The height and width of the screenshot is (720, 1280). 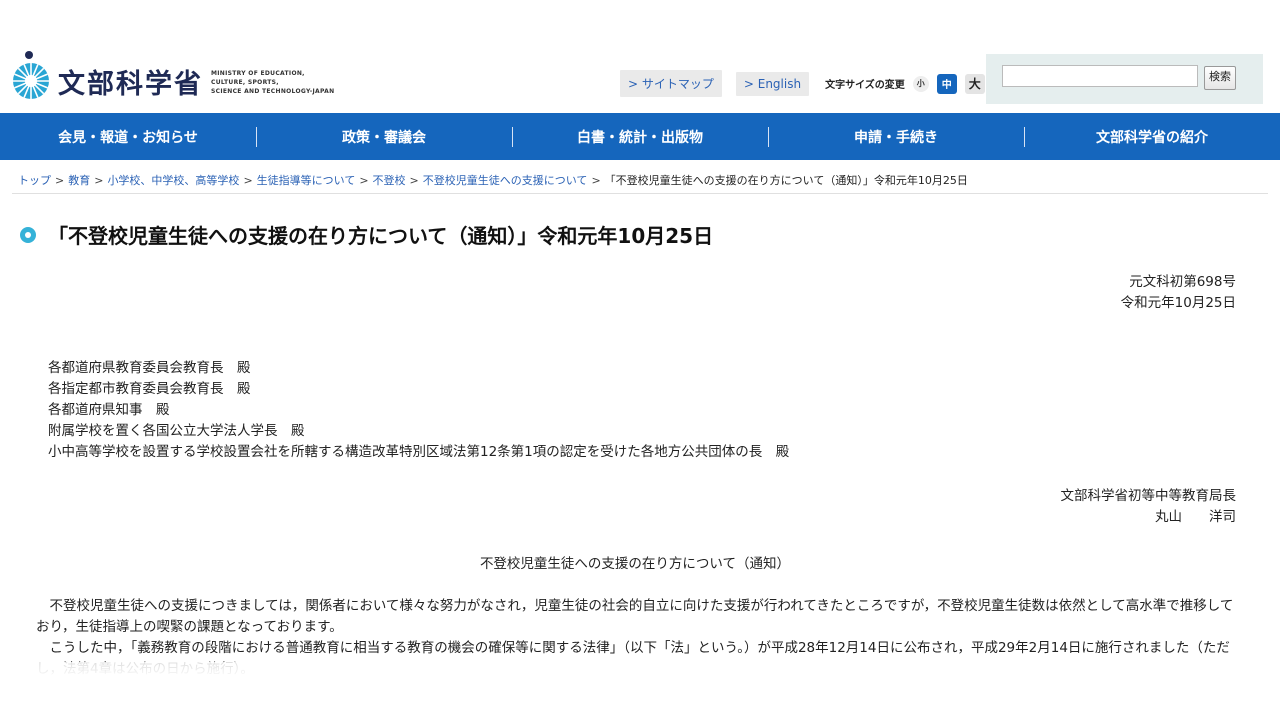 I want to click on search-input, so click(x=1100, y=76).